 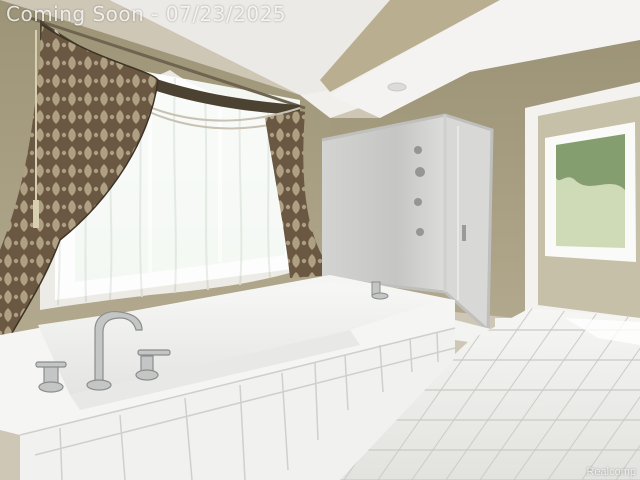 I want to click on recessed-light-icon, so click(x=397, y=87).